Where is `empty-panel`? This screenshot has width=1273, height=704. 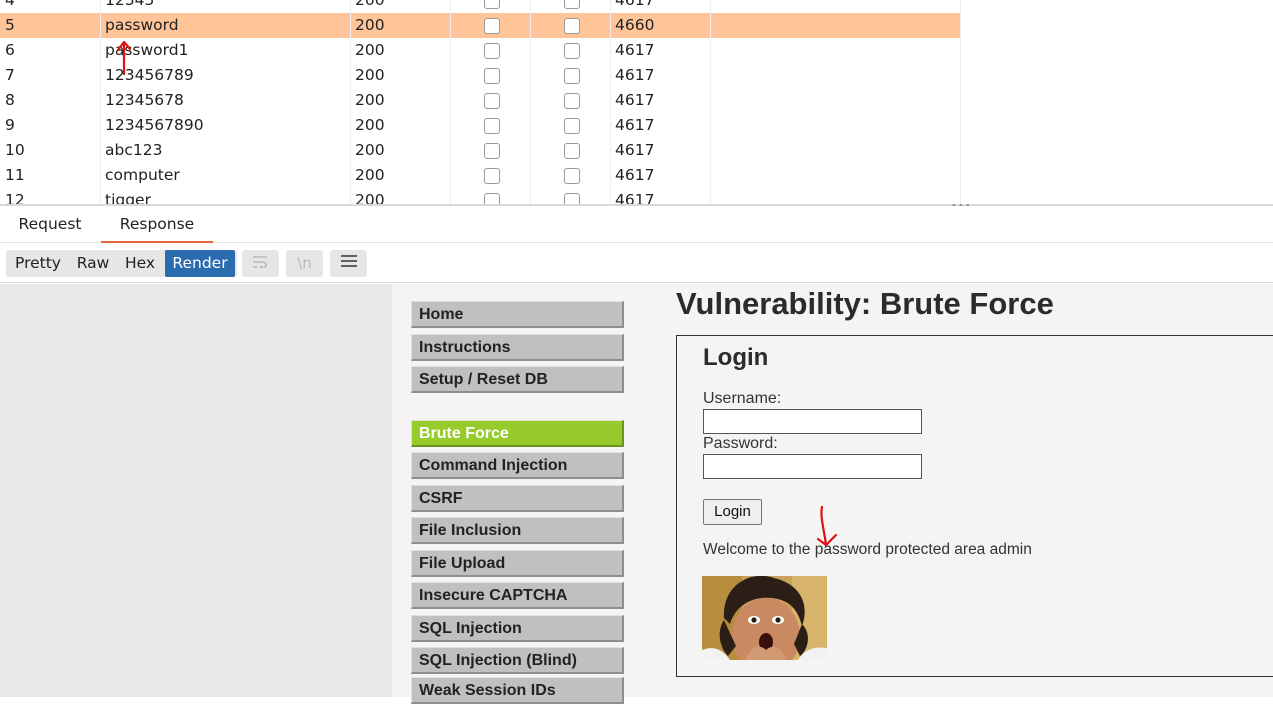
empty-panel is located at coordinates (1117, 102).